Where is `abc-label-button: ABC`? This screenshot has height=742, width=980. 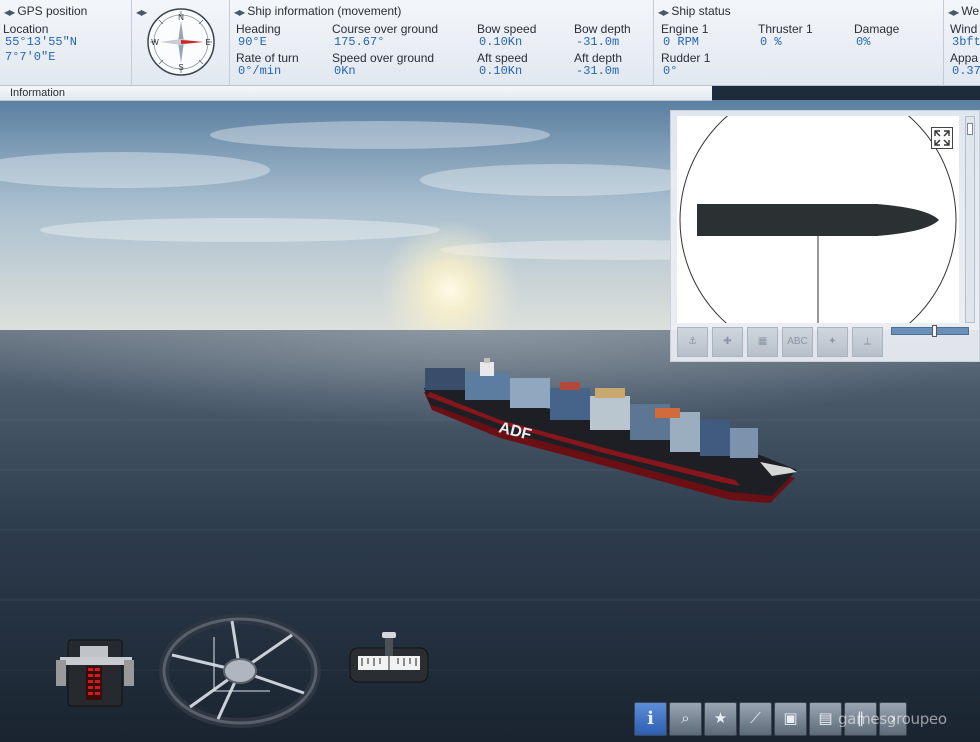
abc-label-button: ABC is located at coordinates (797, 342).